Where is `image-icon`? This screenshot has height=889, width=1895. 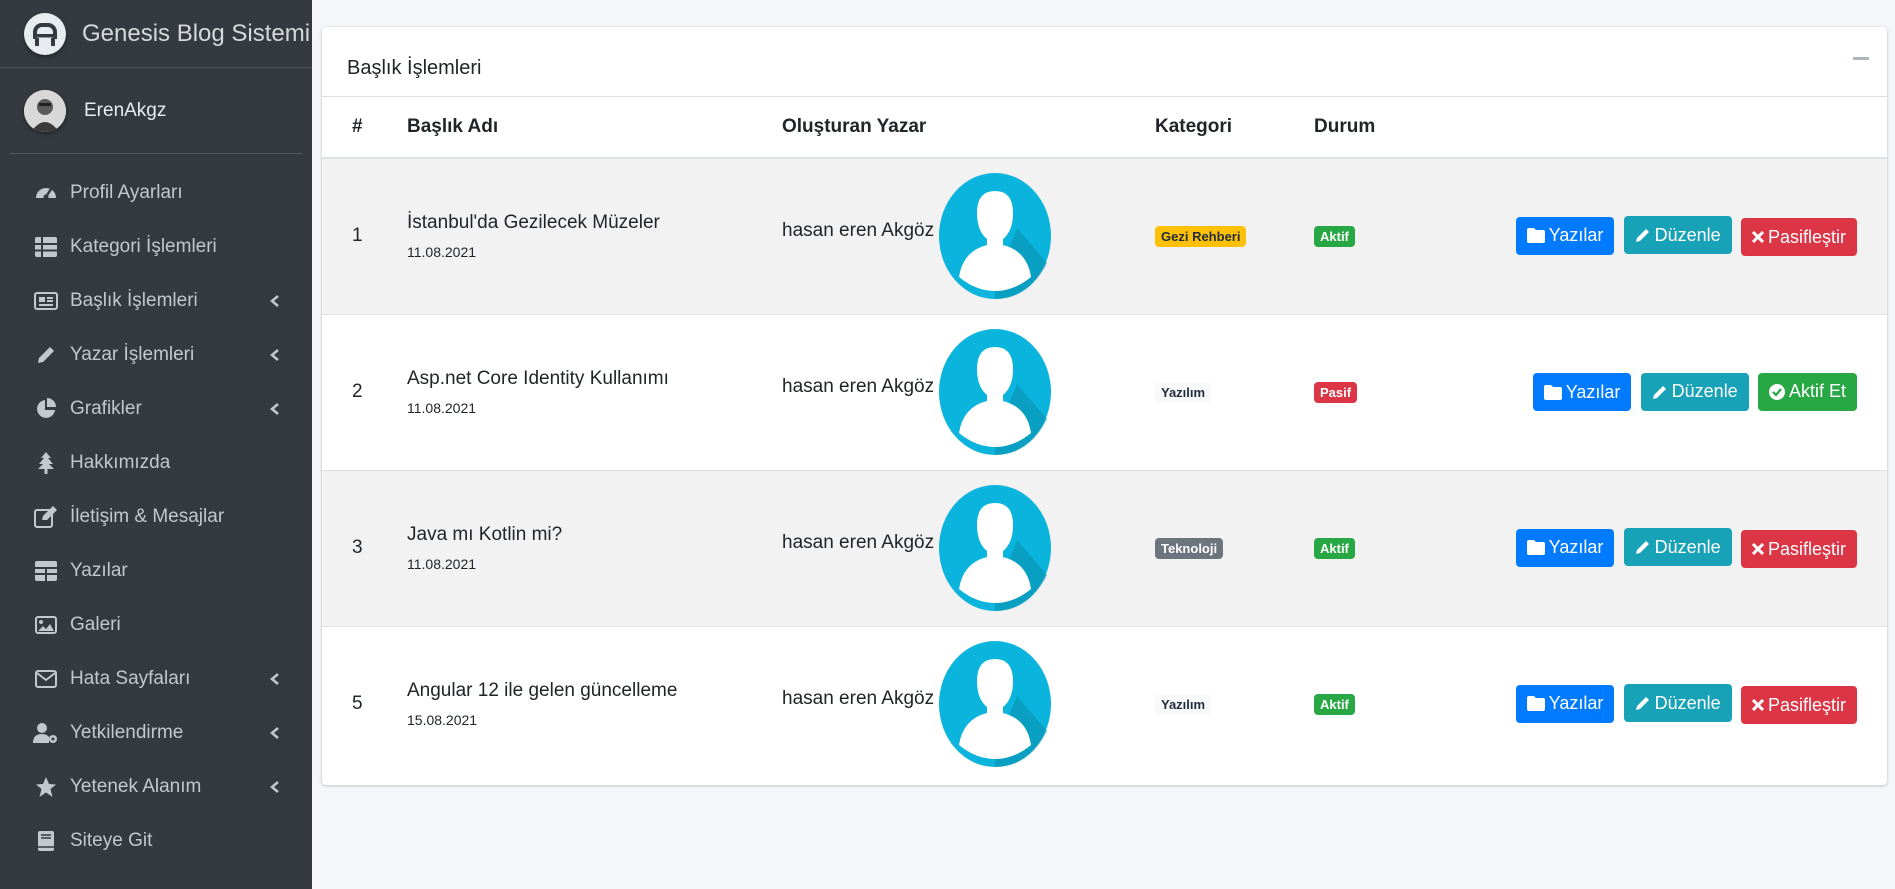 image-icon is located at coordinates (46, 625).